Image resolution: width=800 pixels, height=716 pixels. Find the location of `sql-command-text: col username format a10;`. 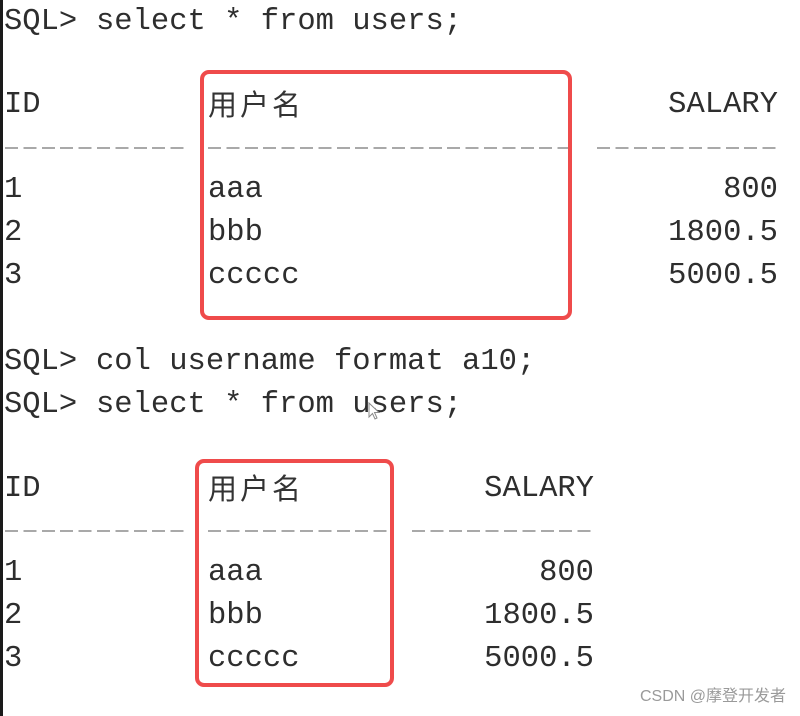

sql-command-text: col username format a10; is located at coordinates (316, 362).